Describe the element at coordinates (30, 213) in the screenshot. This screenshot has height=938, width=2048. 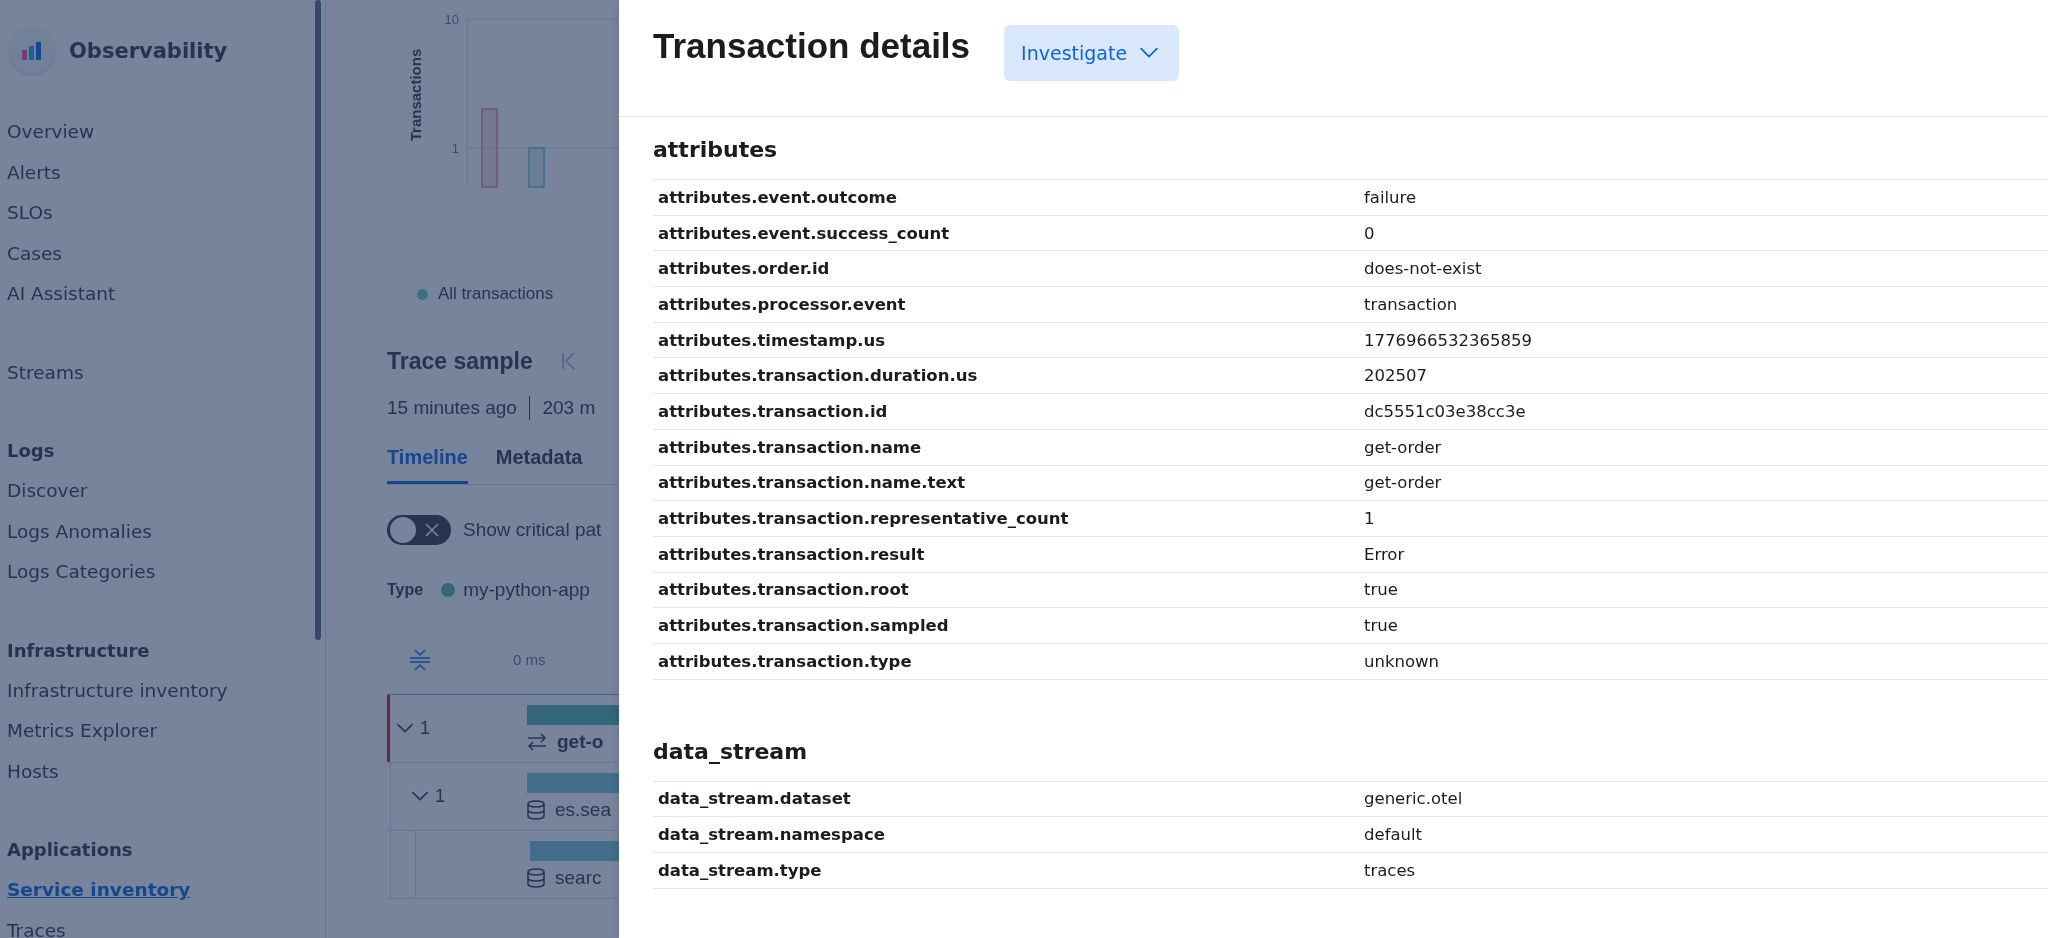
I see `nav-link: SLOs` at that location.